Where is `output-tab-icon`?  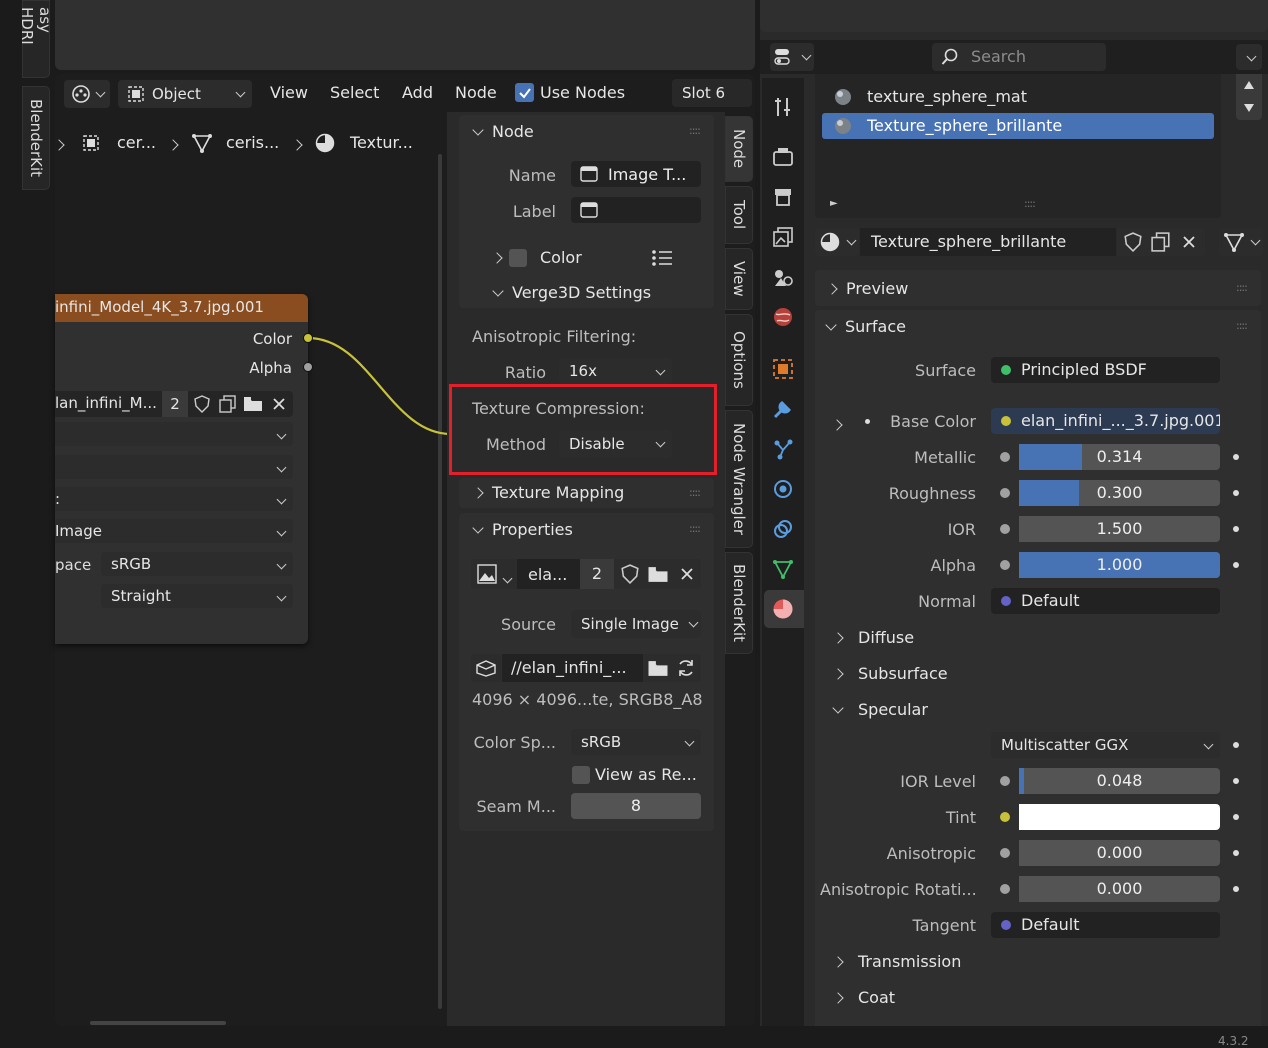
output-tab-icon is located at coordinates (783, 197).